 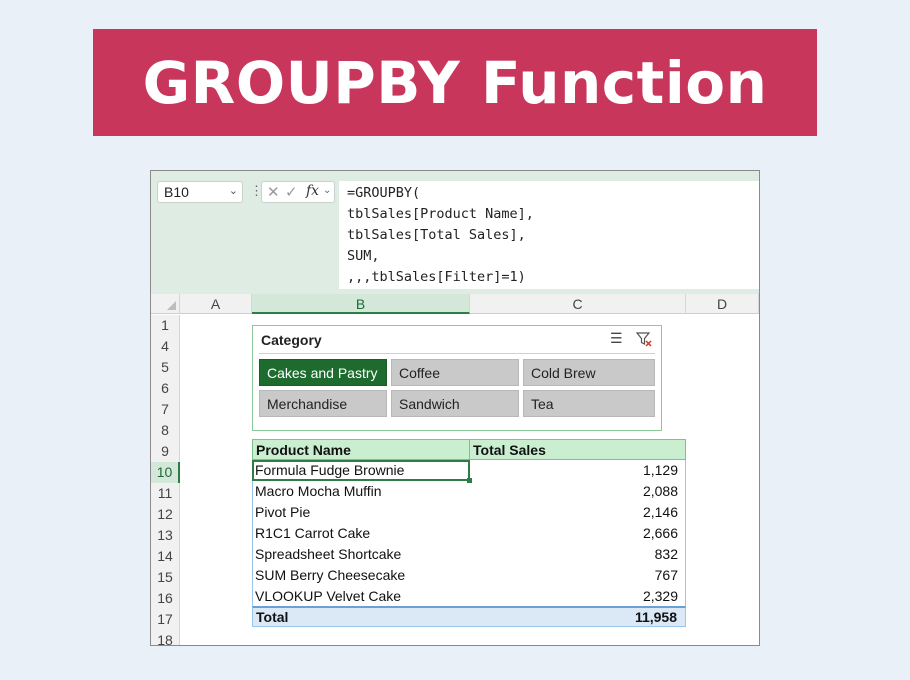 What do you see at coordinates (165, 451) in the screenshot?
I see `row-header: 9` at bounding box center [165, 451].